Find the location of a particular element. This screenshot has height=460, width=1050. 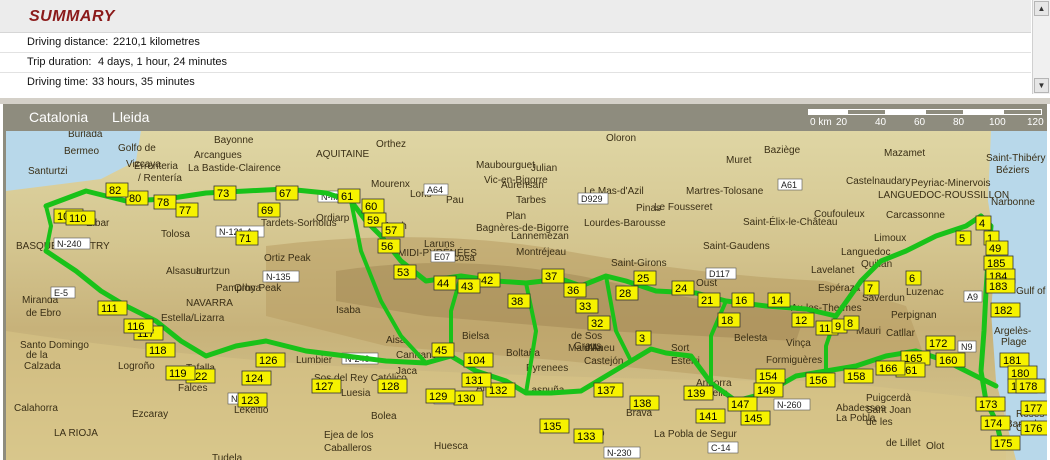

route-marker: 71 is located at coordinates (247, 238).